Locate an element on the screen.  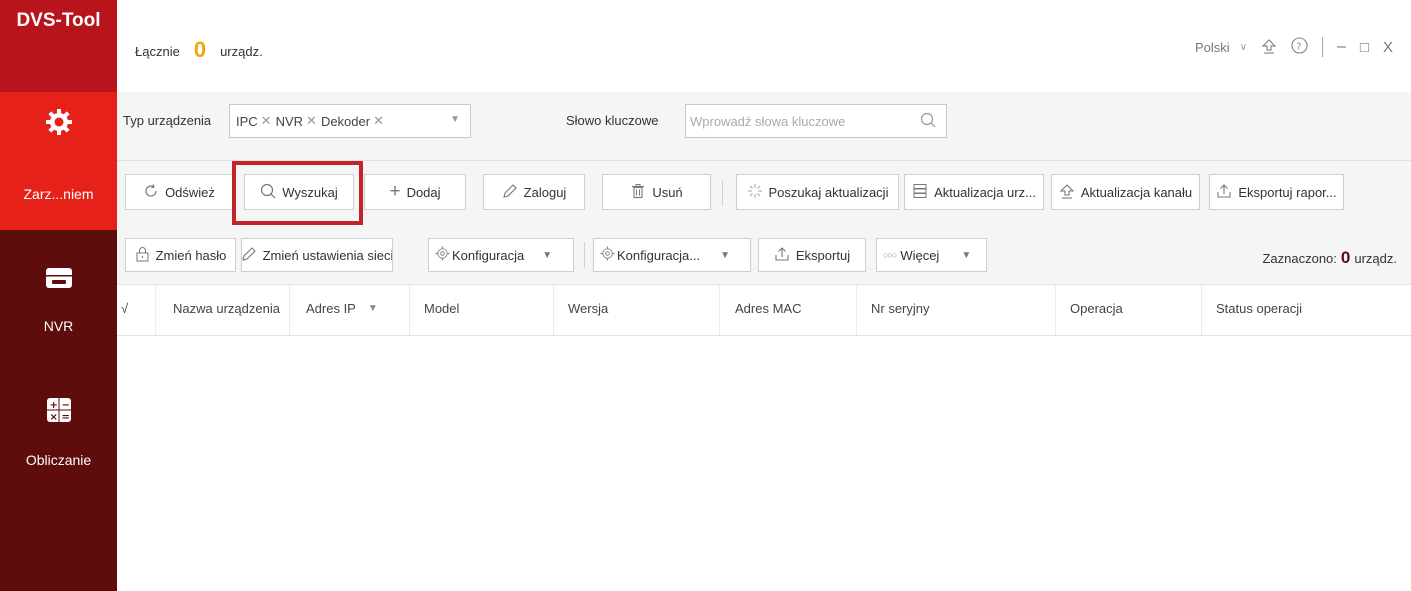
keyword-label: Słowo kluczowe is located at coordinates (612, 120).